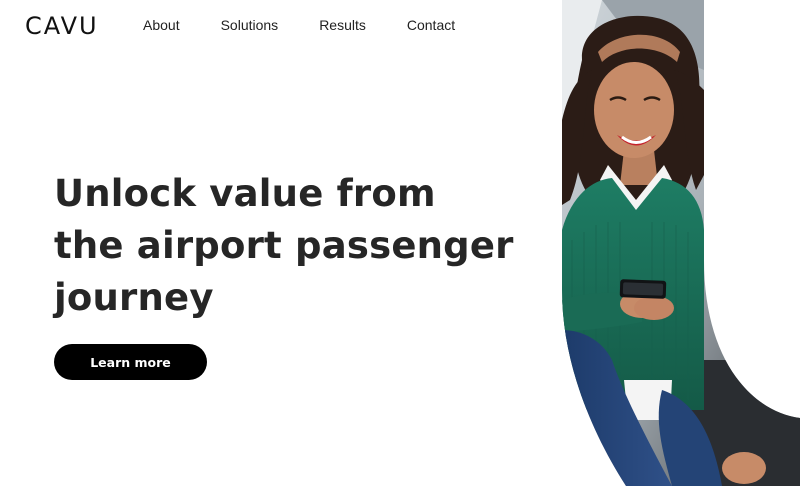 This screenshot has width=800, height=486. Describe the element at coordinates (431, 25) in the screenshot. I see `nav-contact-link: Contact` at that location.